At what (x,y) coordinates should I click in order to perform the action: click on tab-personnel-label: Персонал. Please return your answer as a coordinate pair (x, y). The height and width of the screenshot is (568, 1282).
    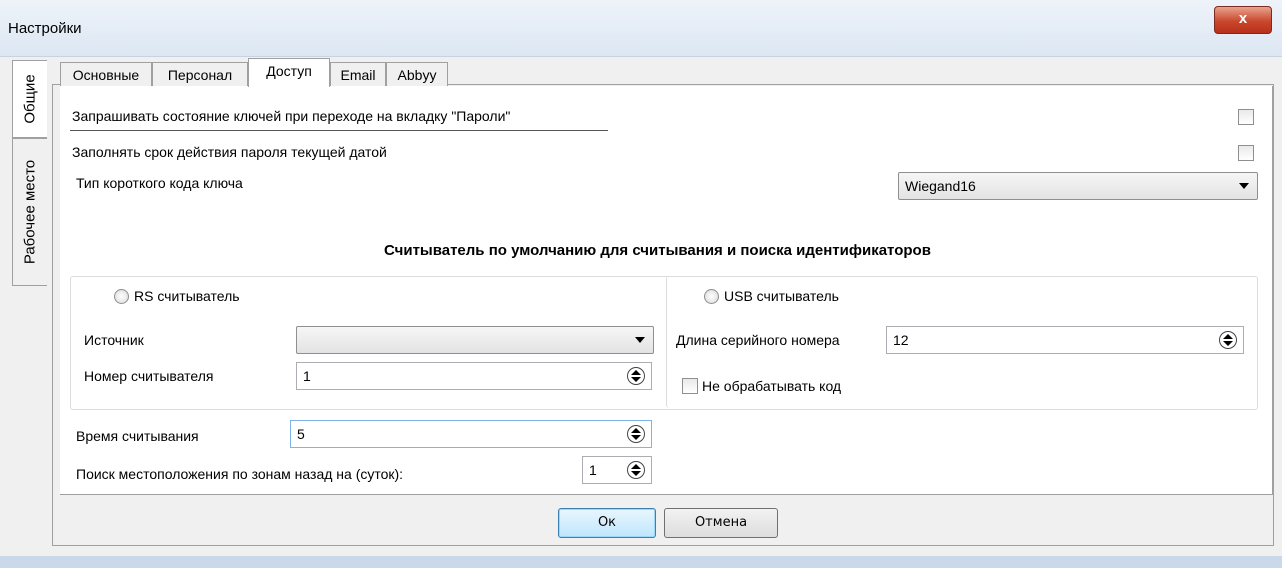
    Looking at the image, I should click on (200, 75).